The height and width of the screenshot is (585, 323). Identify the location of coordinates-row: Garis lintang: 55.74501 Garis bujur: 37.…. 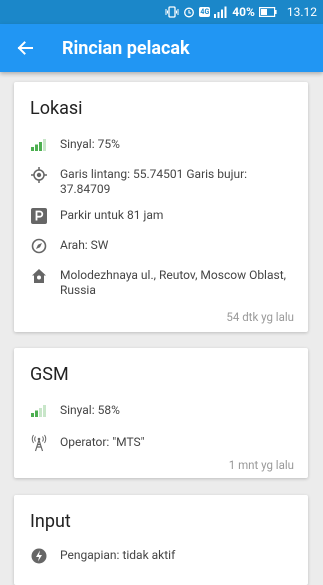
(161, 181).